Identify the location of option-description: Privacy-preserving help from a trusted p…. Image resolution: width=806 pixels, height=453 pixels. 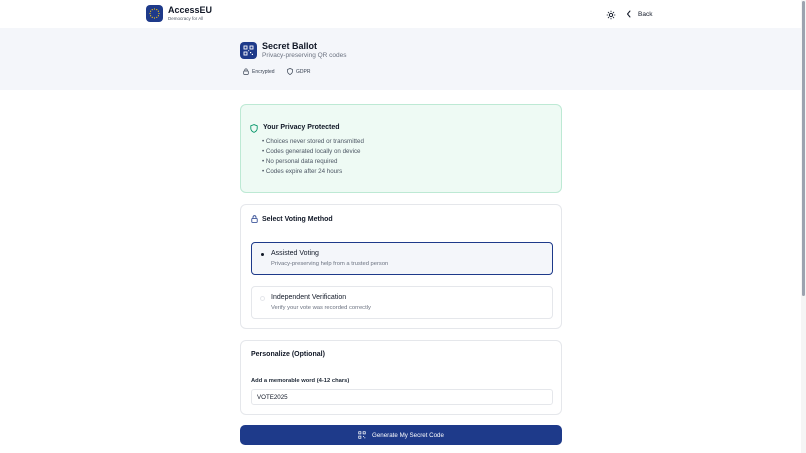
(330, 264).